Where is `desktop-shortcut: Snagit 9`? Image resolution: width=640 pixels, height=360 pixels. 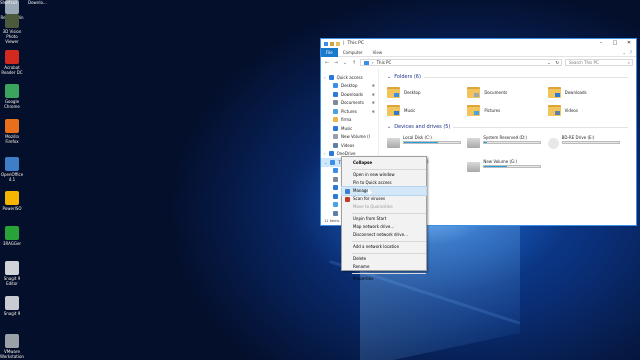 desktop-shortcut: Snagit 9 is located at coordinates (12, 306).